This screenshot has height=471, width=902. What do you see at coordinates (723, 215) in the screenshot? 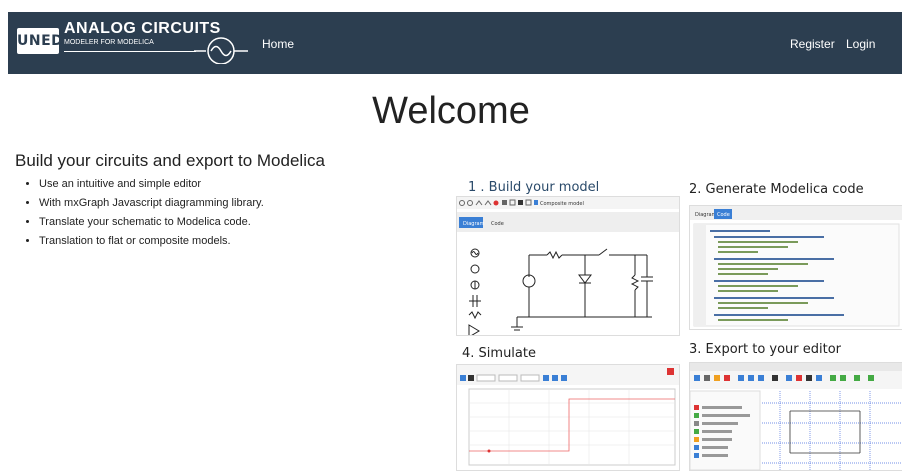
I see `code-tab-code: Code` at bounding box center [723, 215].